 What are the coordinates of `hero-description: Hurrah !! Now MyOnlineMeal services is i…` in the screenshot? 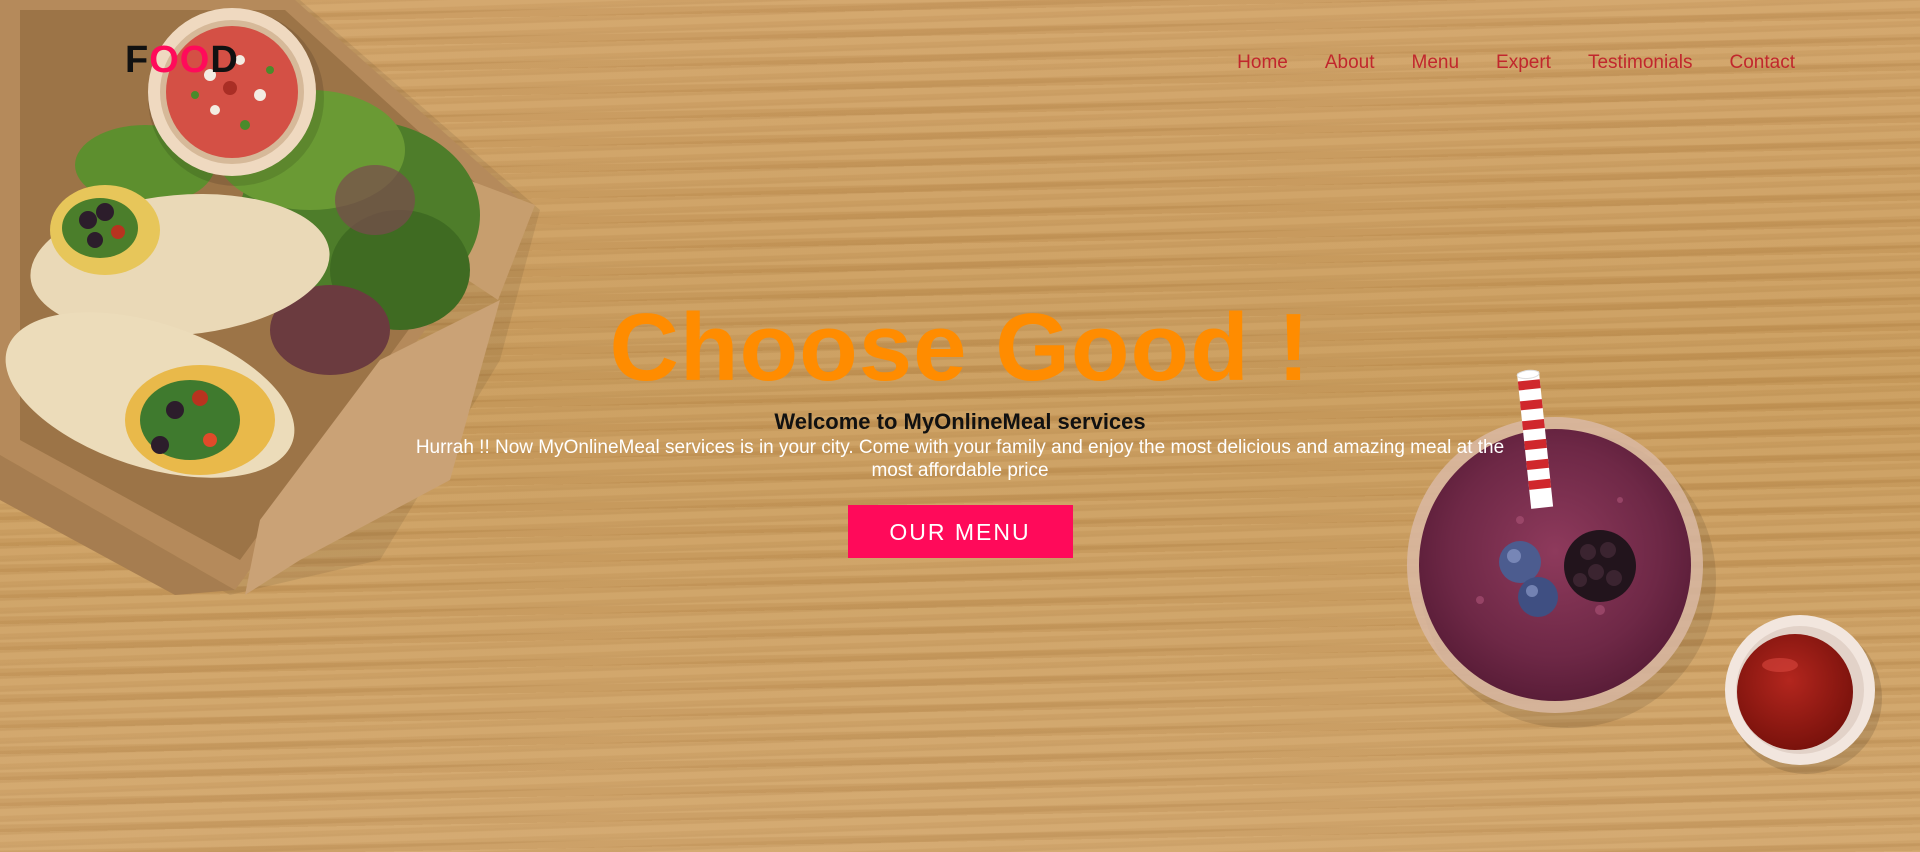 It's located at (960, 459).